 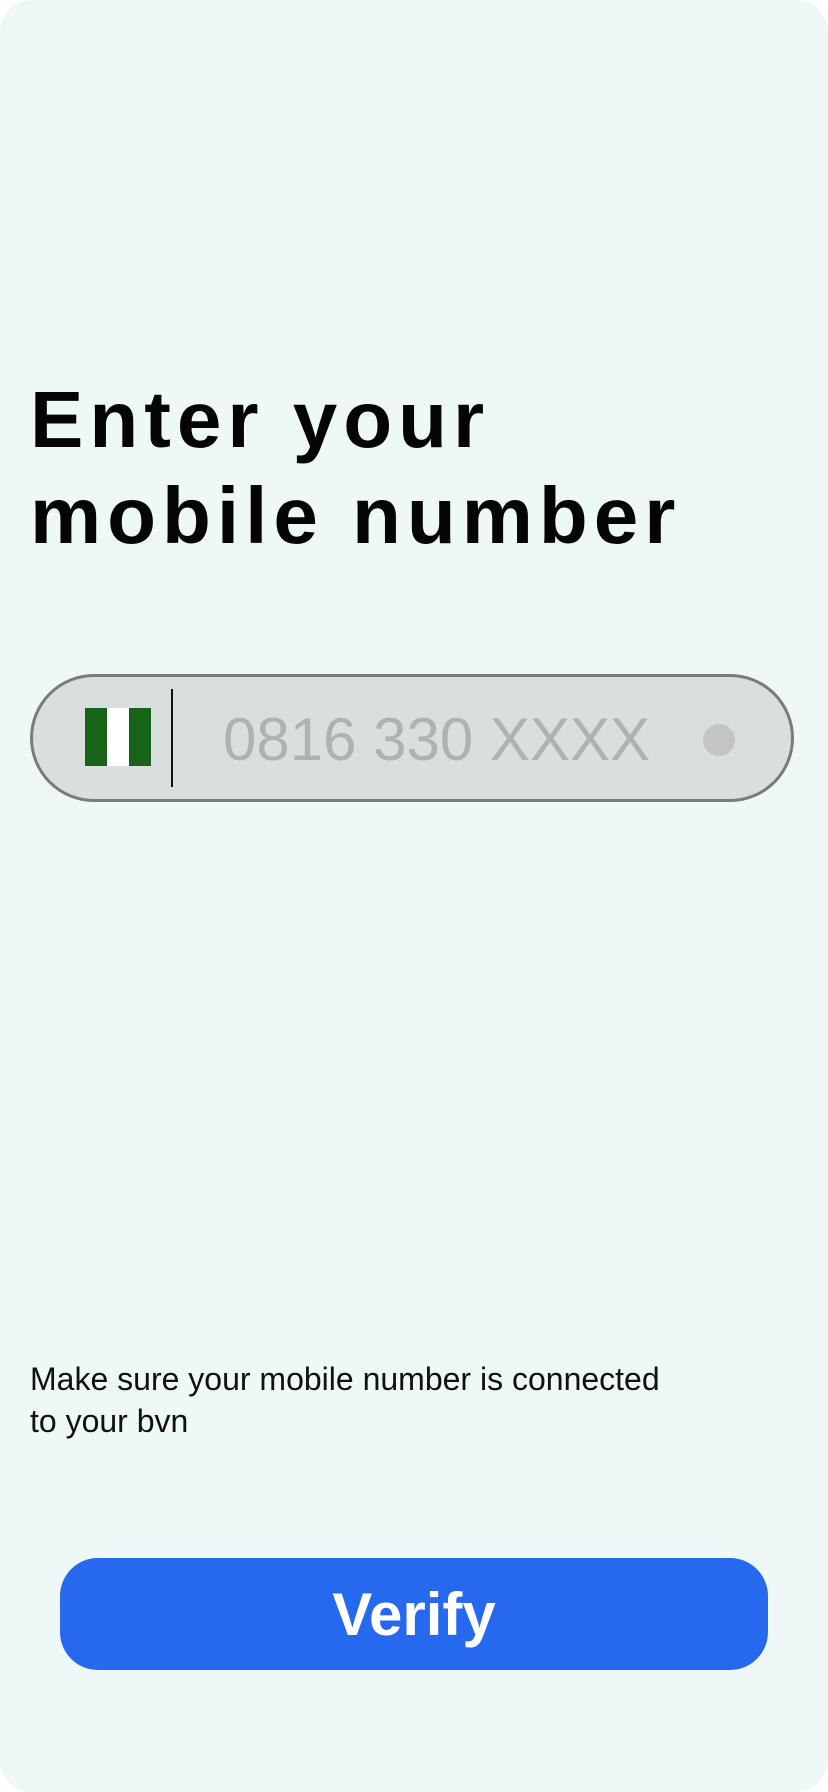 I want to click on page-title-line-2: mobile number, so click(x=356, y=515).